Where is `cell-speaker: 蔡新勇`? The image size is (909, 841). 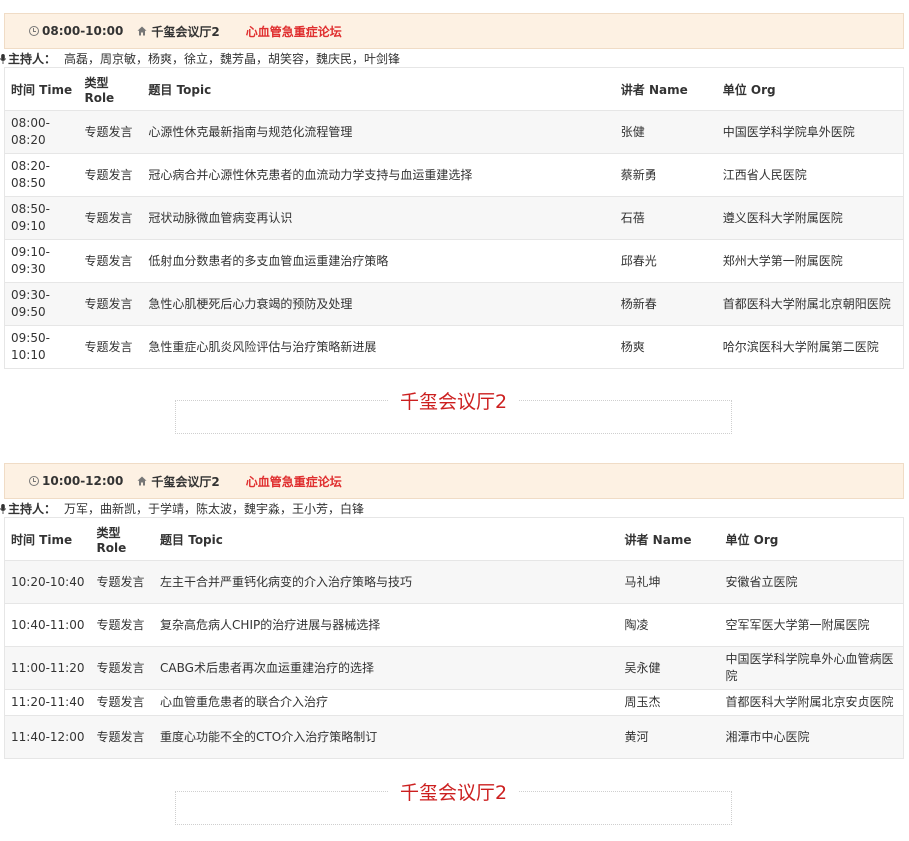
cell-speaker: 蔡新勇 is located at coordinates (665, 175).